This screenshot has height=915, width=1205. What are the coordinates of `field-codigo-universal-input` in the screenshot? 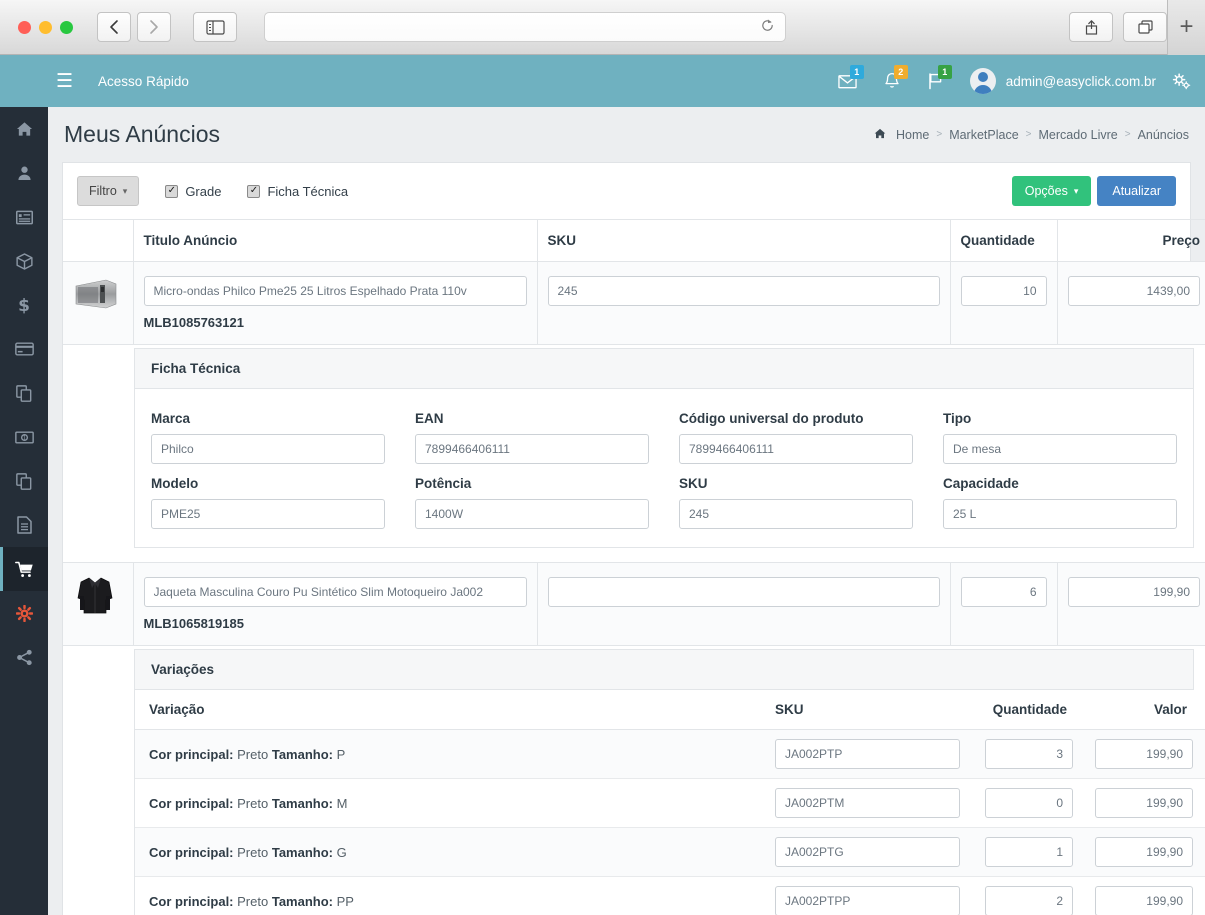 It's located at (796, 449).